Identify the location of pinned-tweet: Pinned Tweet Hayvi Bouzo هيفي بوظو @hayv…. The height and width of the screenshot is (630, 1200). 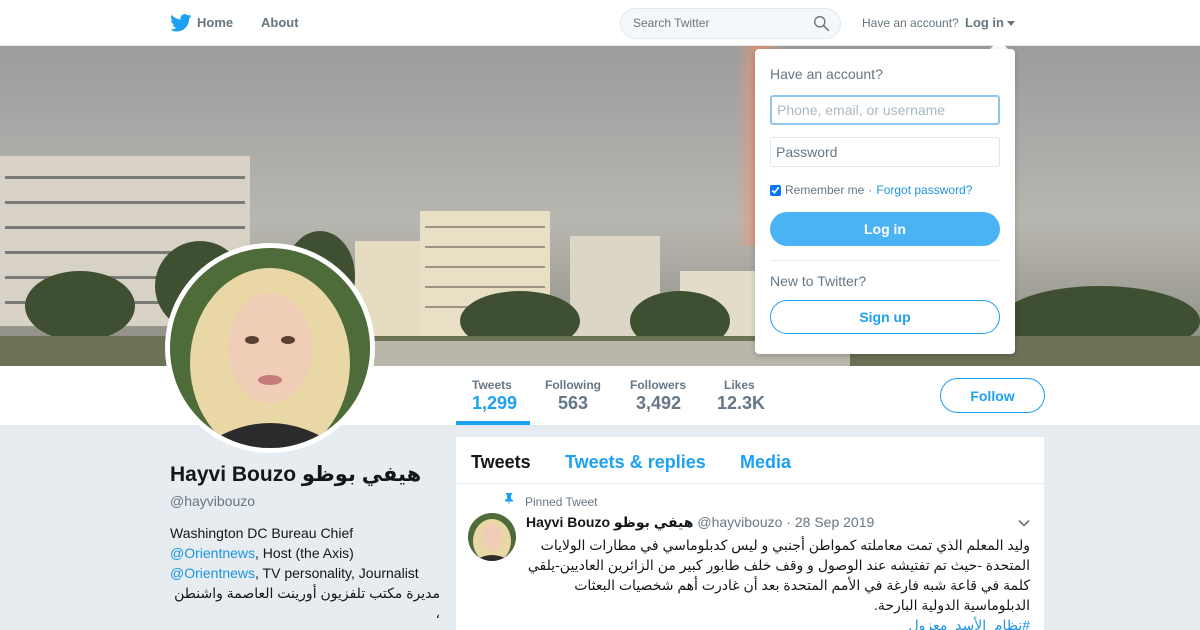
(750, 557).